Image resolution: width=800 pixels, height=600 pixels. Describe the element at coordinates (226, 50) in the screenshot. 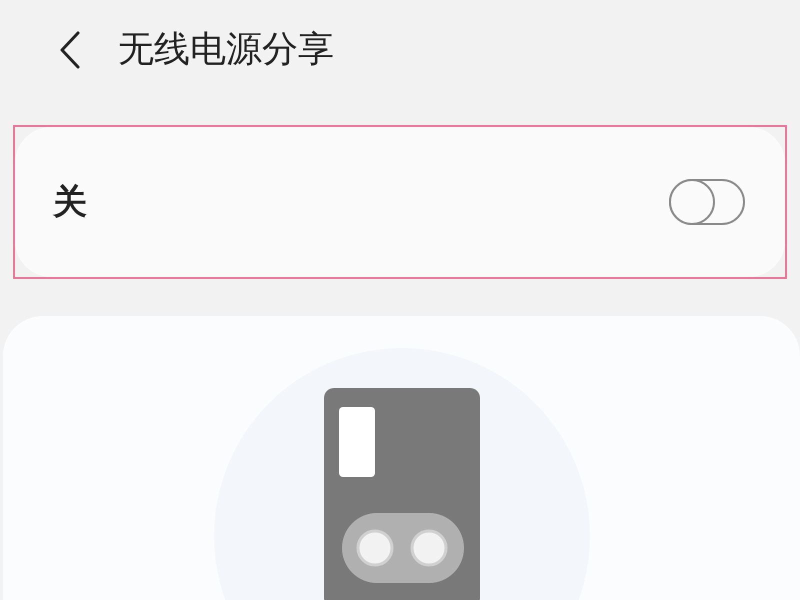

I see `page-title: 无线电源分享` at that location.